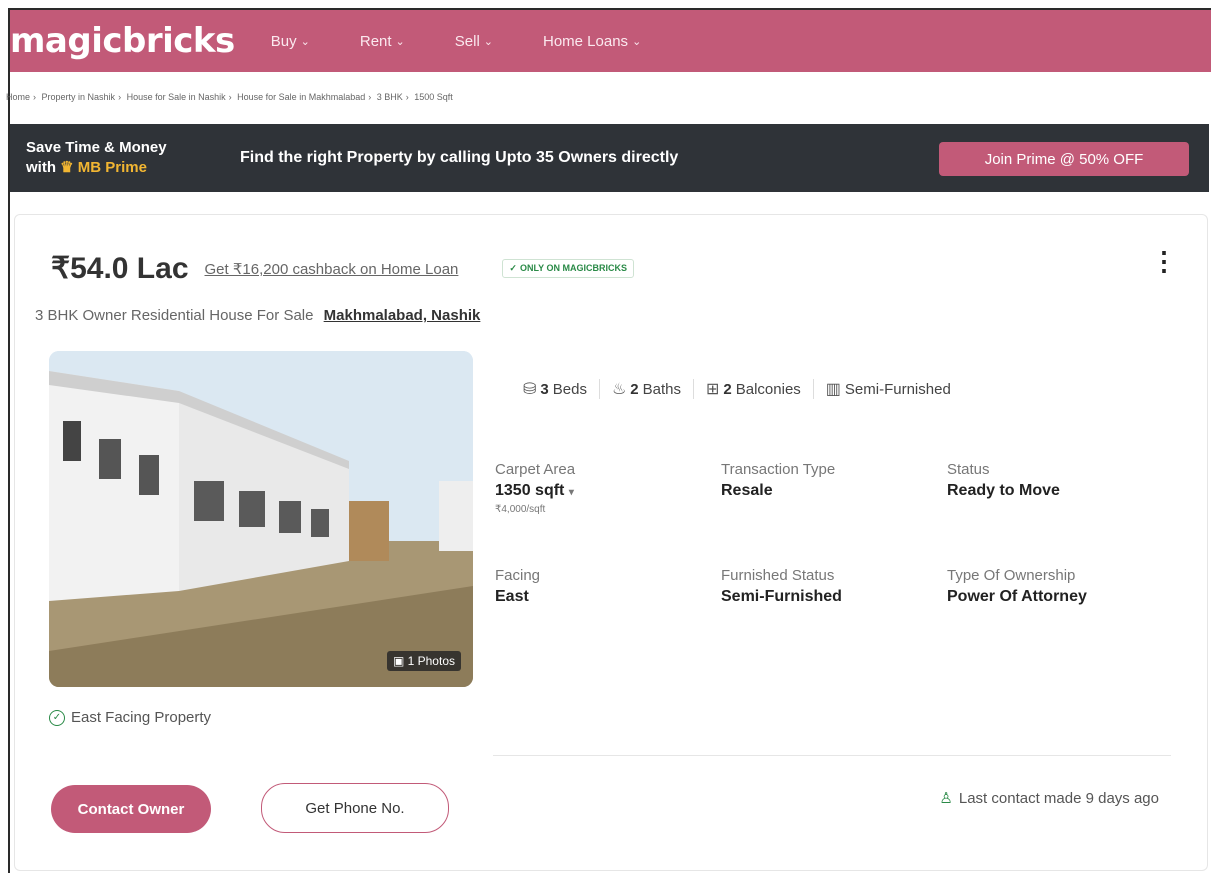  Describe the element at coordinates (467, 41) in the screenshot. I see `nav-sell-label: Sell` at that location.